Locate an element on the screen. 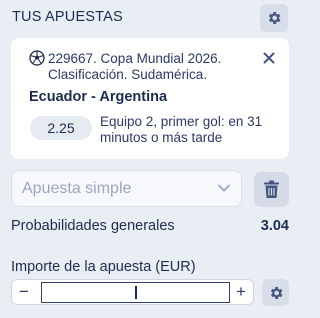 This screenshot has width=320, height=318. bet-slip-title: TUS APUESTAS is located at coordinates (67, 17).